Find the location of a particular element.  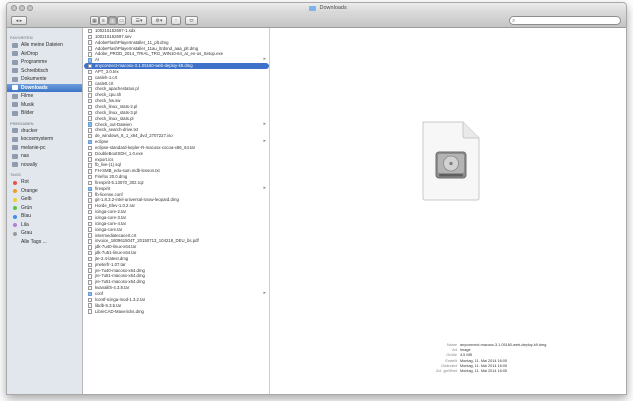

minimize-button is located at coordinates (22, 8).